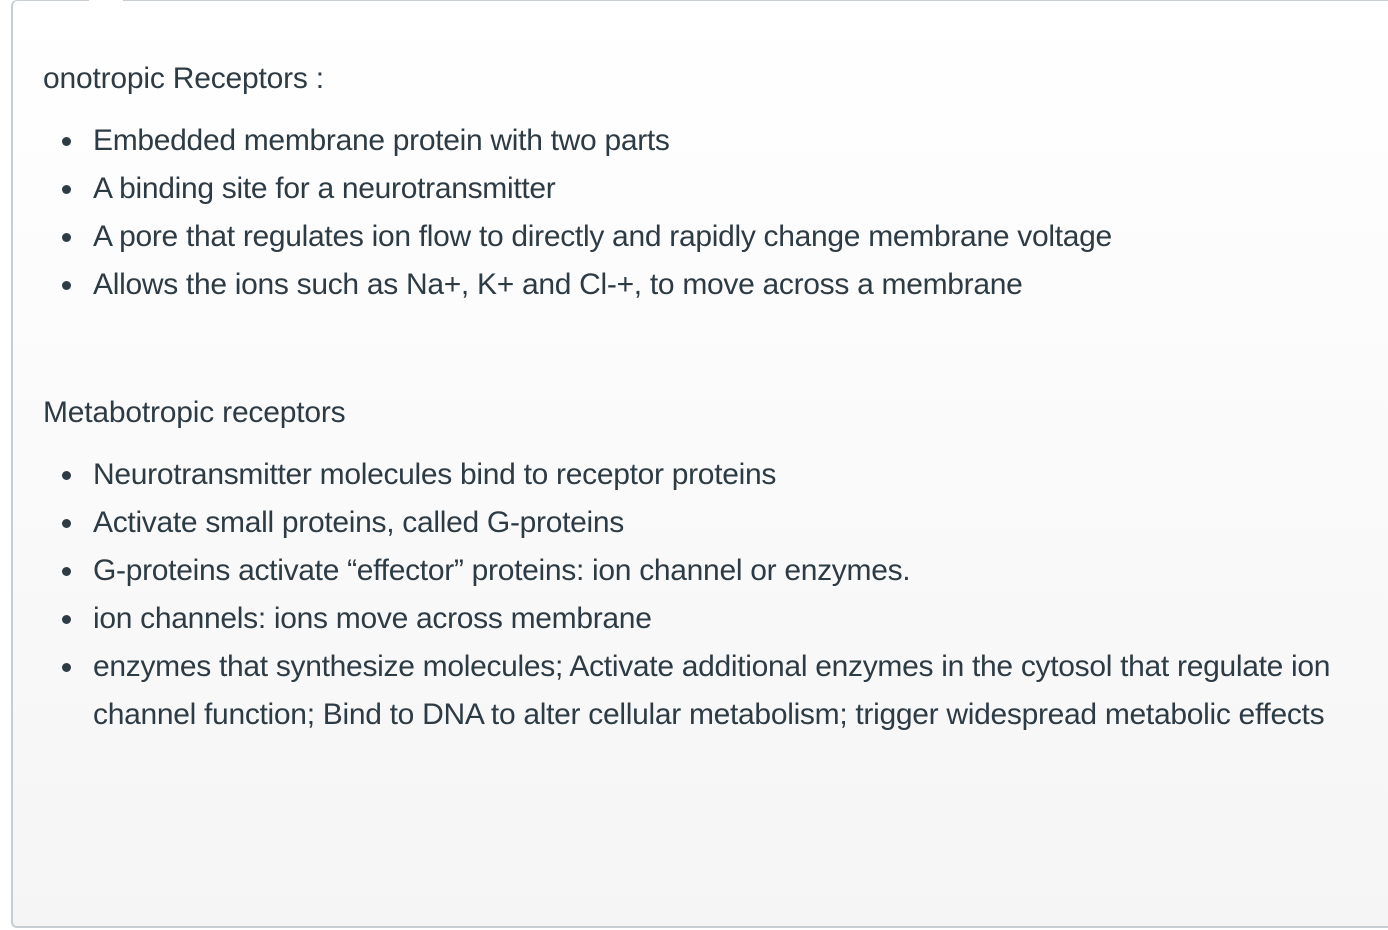 This screenshot has width=1388, height=930. Describe the element at coordinates (183, 78) in the screenshot. I see `section-heading: onotropic Receptors :` at that location.